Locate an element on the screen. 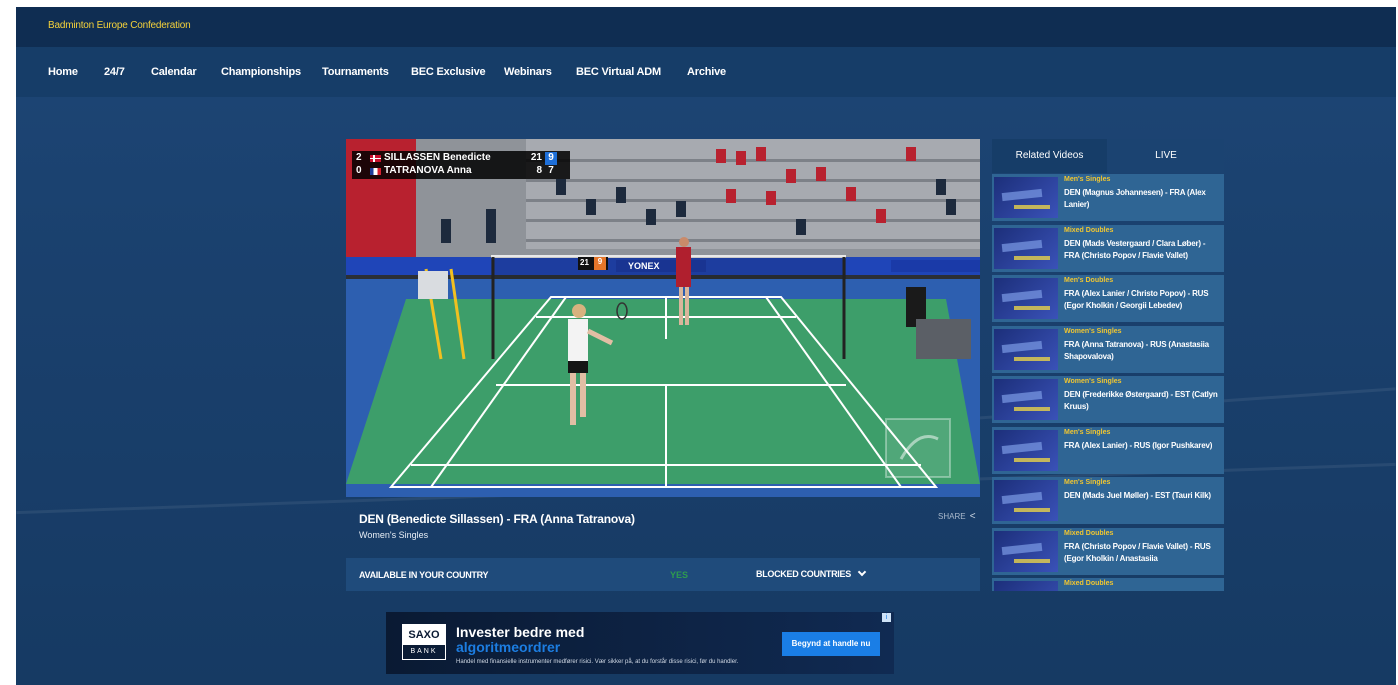 This screenshot has height=685, width=1398. court-score-left: 21 is located at coordinates (584, 262).